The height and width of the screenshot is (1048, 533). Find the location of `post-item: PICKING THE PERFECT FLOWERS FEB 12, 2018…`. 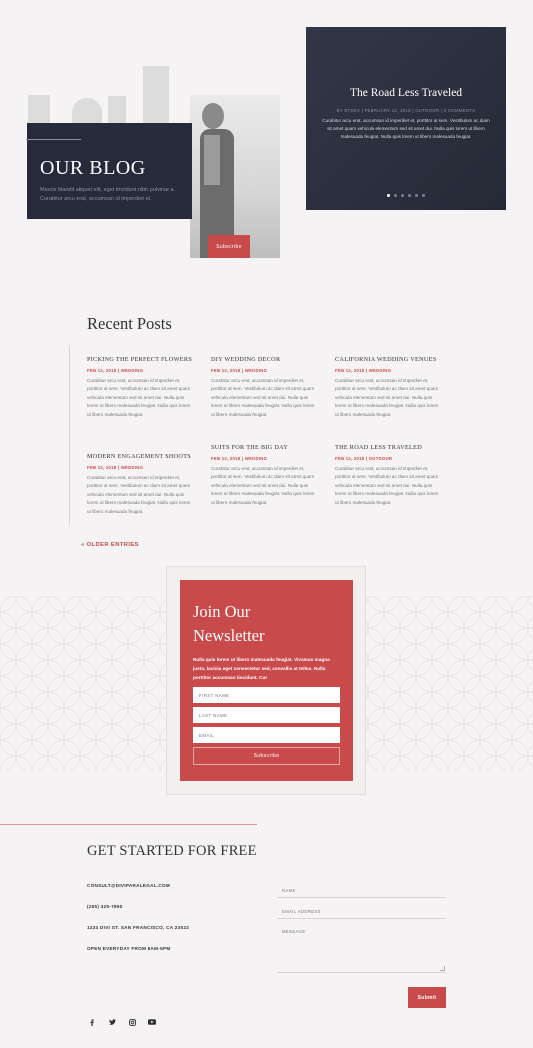

post-item: PICKING THE PERFECT FLOWERS FEB 12, 2018… is located at coordinates (139, 387).